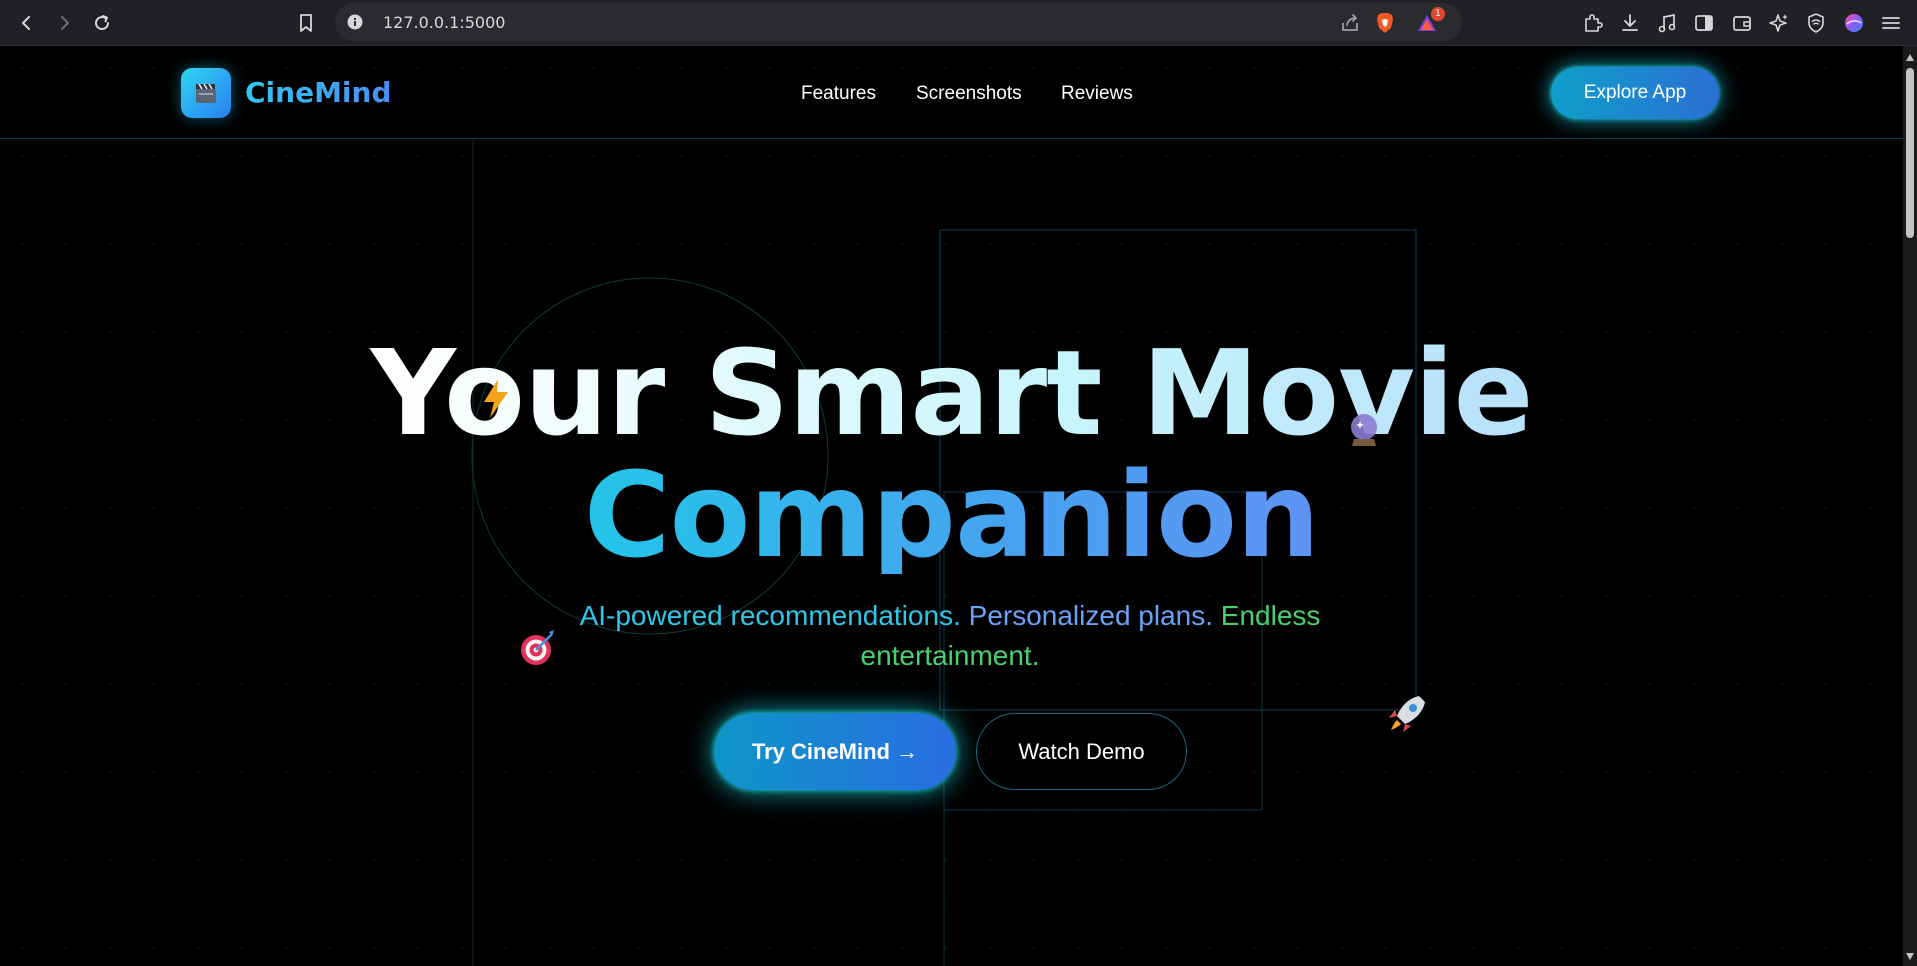  Describe the element at coordinates (951, 393) in the screenshot. I see `hero-title-line1: Your Smart Movie` at that location.